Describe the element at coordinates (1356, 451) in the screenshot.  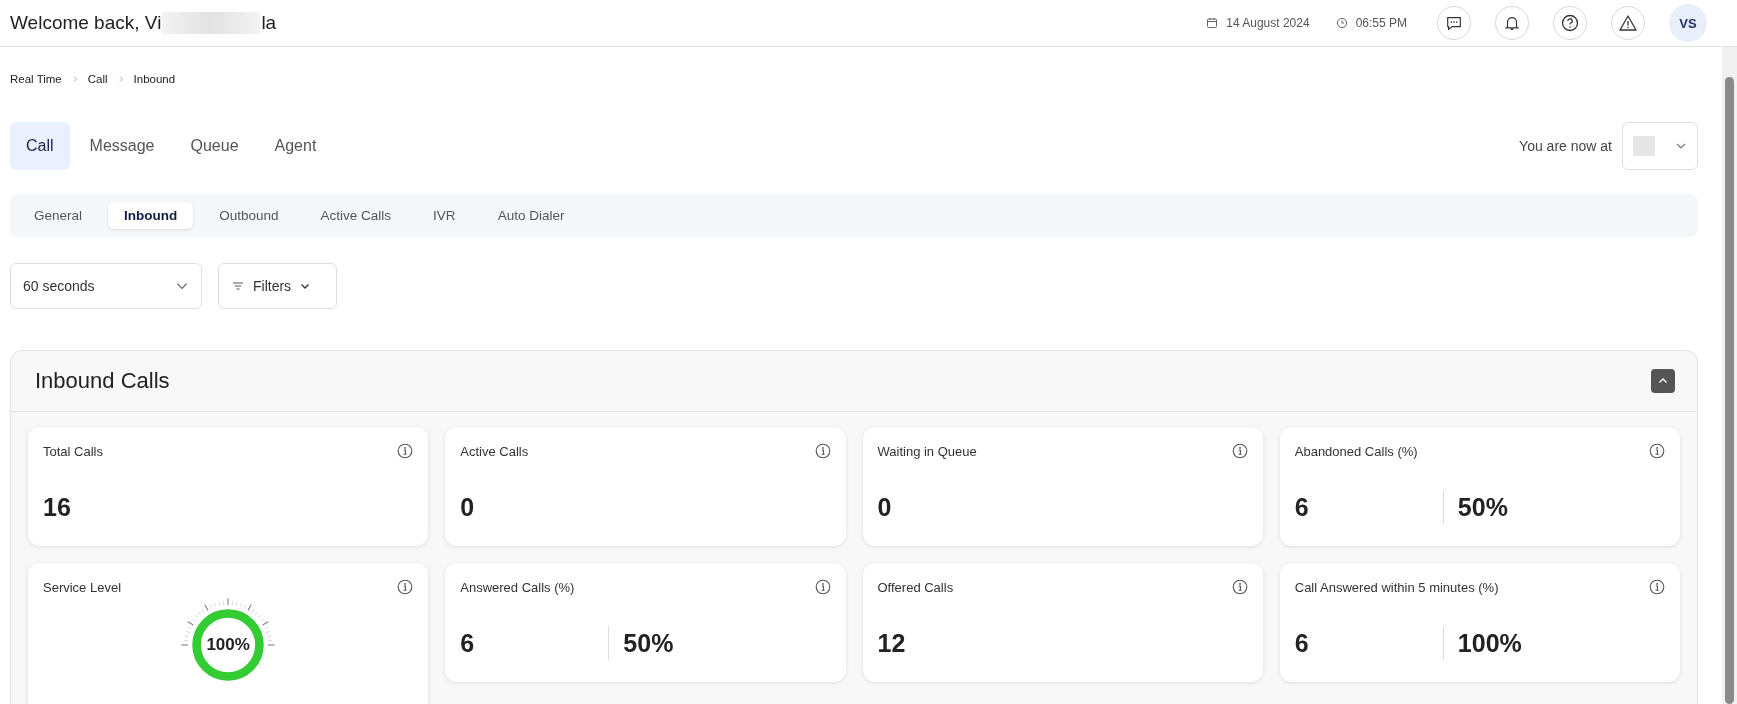
I see `card-title: Abandoned Calls (%)` at that location.